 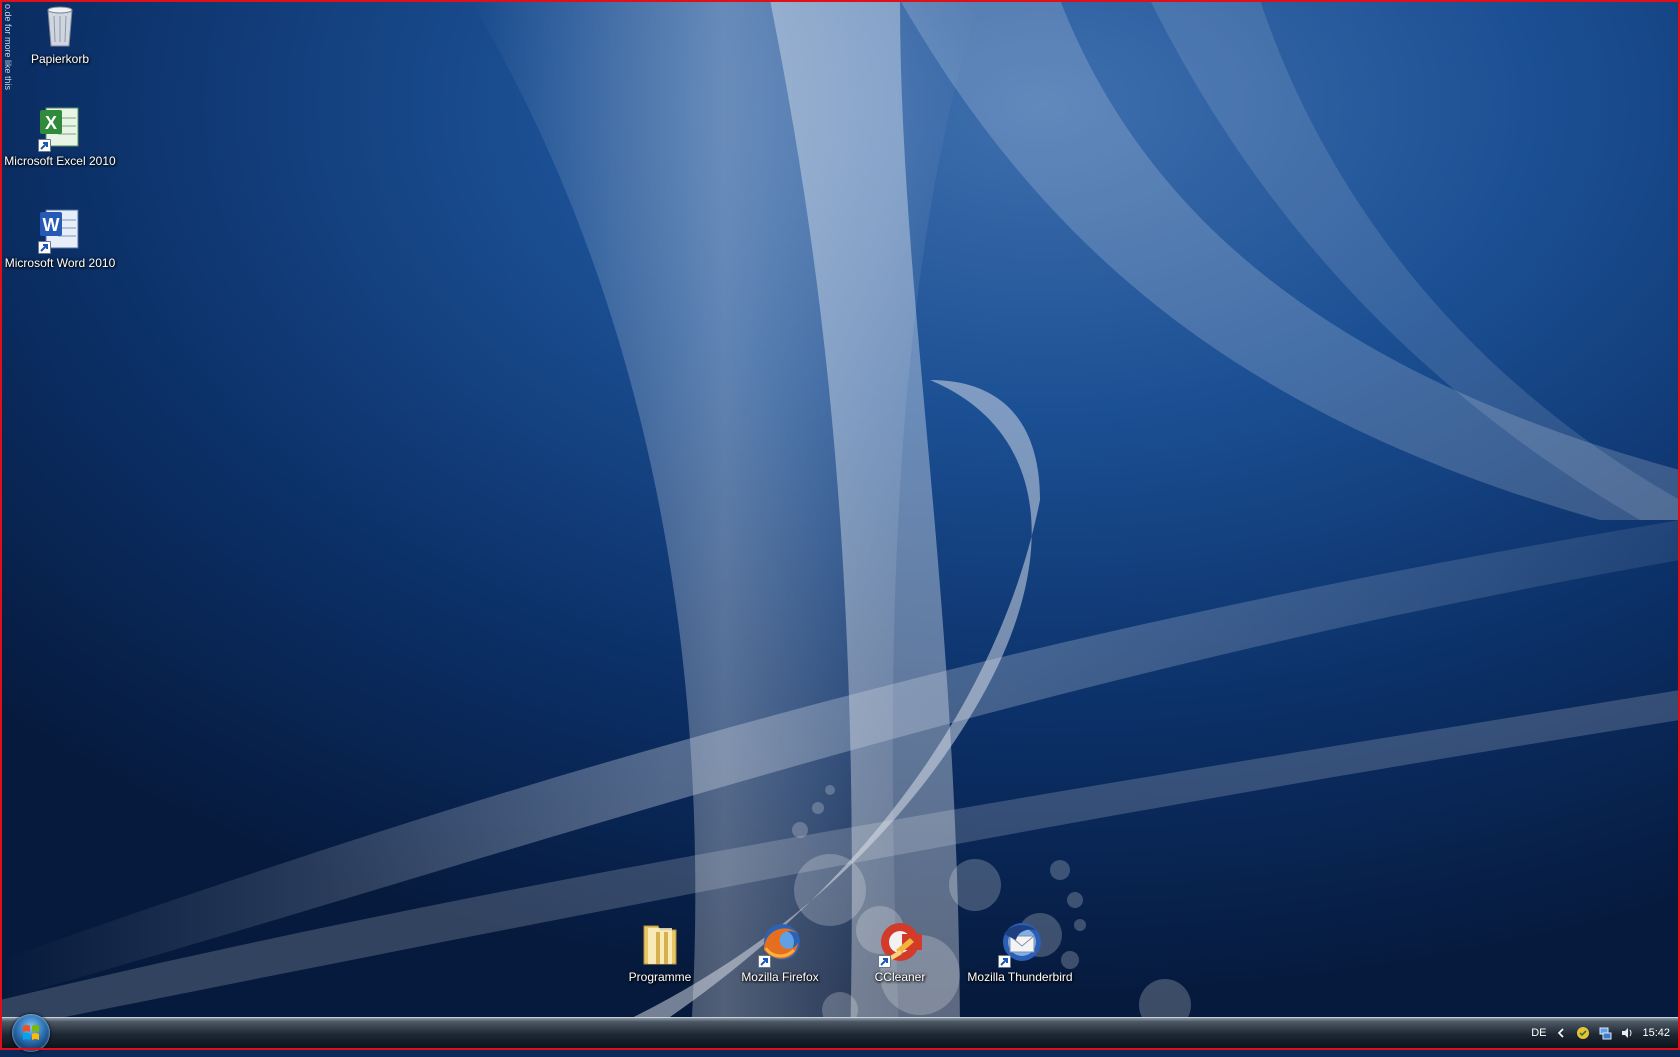 I want to click on word-icon: W, so click(x=60, y=230).